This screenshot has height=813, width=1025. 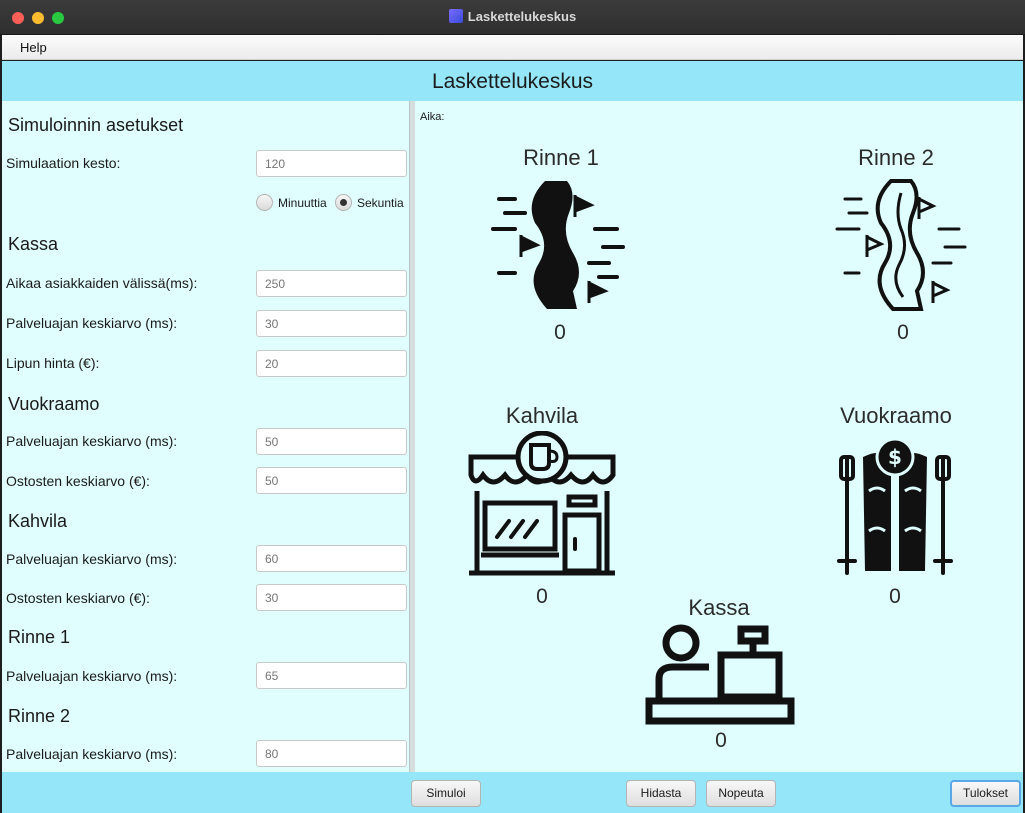 I want to click on kassa-price-input, so click(x=331, y=363).